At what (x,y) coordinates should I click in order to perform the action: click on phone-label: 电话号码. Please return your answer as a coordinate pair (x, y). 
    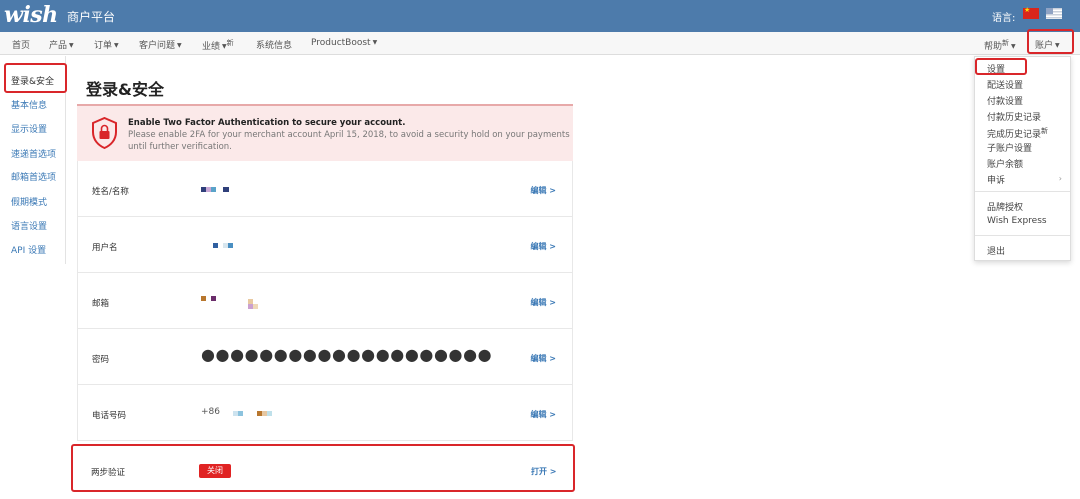
    Looking at the image, I should click on (109, 416).